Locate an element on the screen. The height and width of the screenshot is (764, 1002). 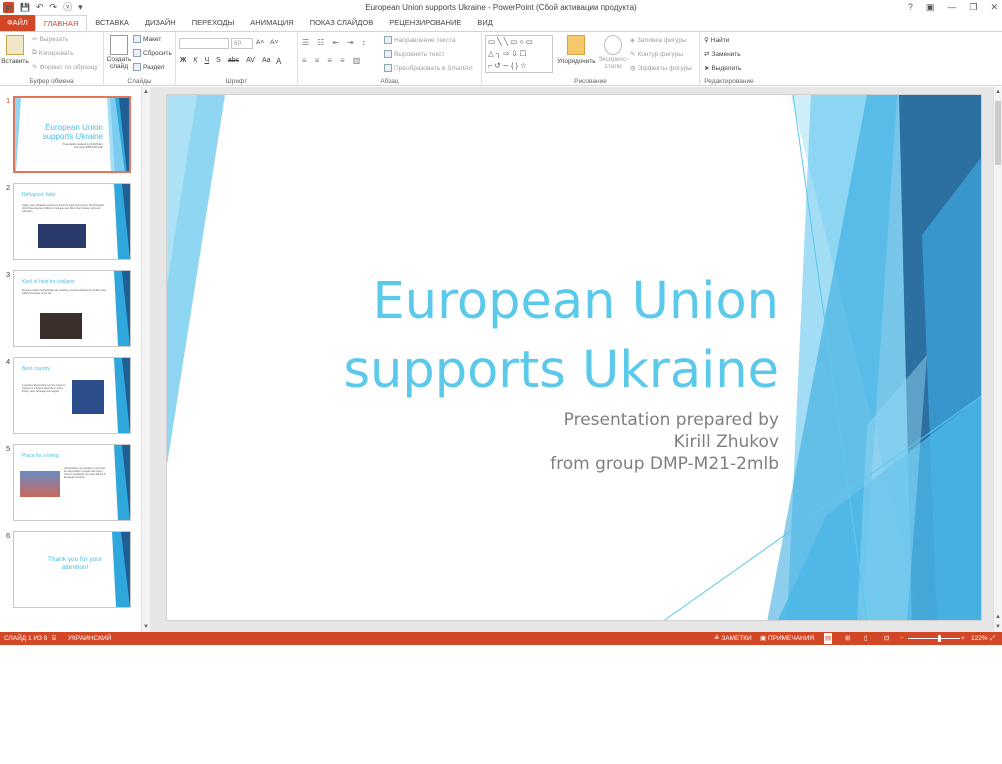
editor-scrollbar: ▲ ▲ ▼ is located at coordinates (997, 359).